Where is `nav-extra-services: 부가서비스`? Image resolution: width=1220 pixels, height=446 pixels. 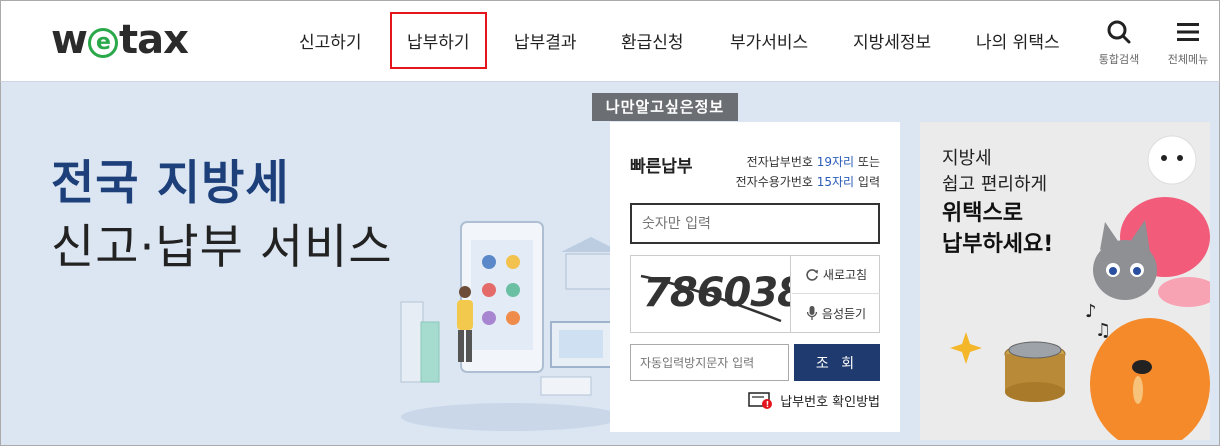
nav-extra-services: 부가서비스 is located at coordinates (769, 40).